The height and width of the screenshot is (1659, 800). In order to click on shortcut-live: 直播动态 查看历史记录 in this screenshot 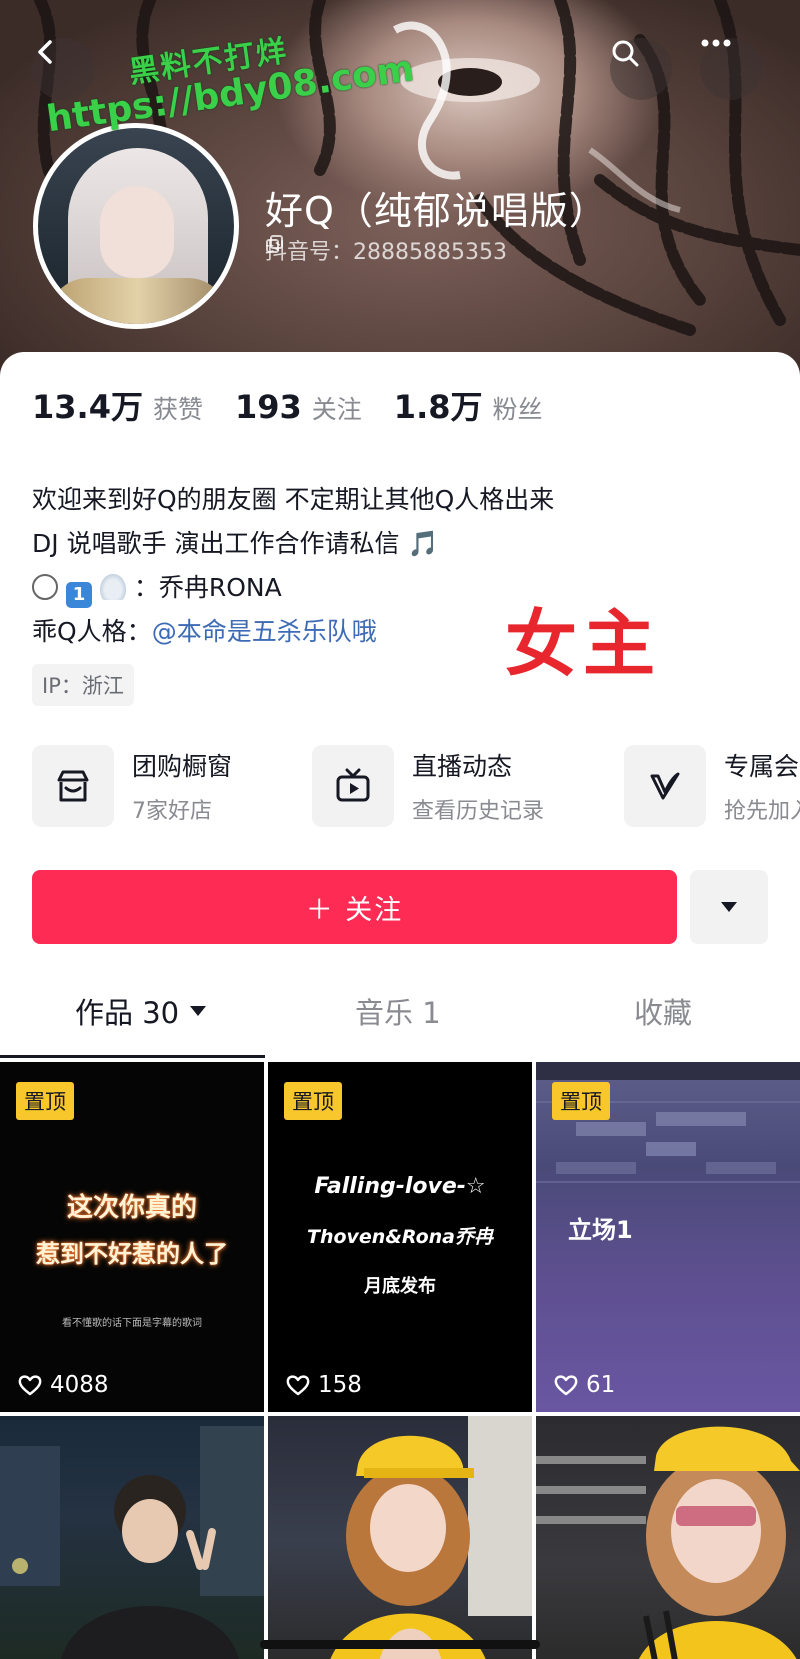, I will do `click(428, 786)`.